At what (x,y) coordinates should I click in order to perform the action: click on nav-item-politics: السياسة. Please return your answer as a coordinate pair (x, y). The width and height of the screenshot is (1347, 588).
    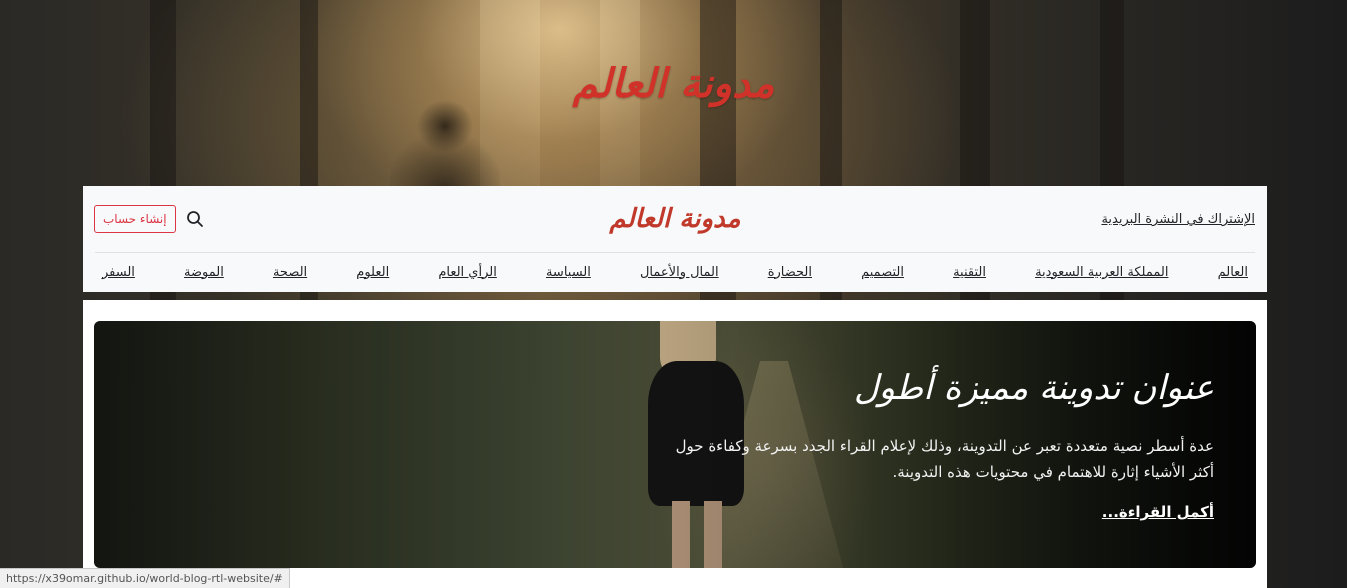
    Looking at the image, I should click on (568, 272).